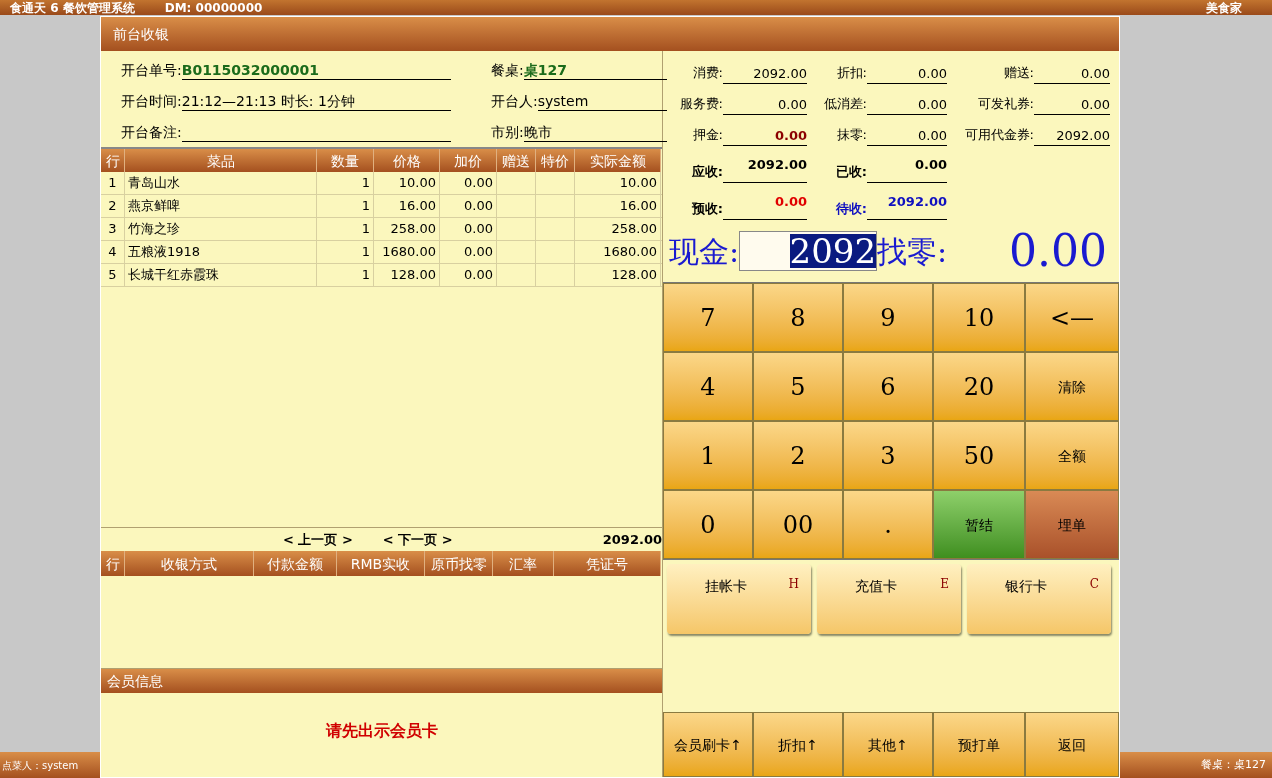 This screenshot has width=1272, height=778. What do you see at coordinates (507, 71) in the screenshot?
I see `field-label: 餐桌:` at bounding box center [507, 71].